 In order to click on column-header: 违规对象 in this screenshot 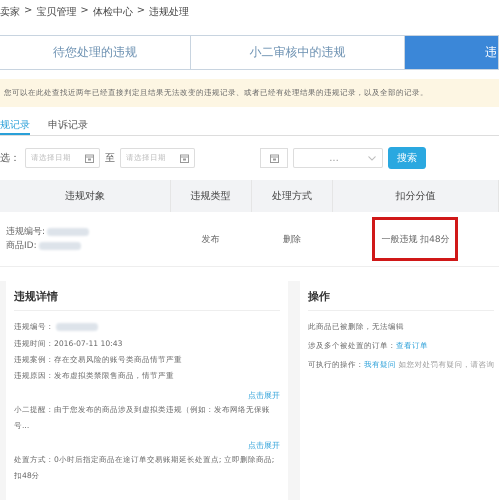, I will do `click(85, 196)`.